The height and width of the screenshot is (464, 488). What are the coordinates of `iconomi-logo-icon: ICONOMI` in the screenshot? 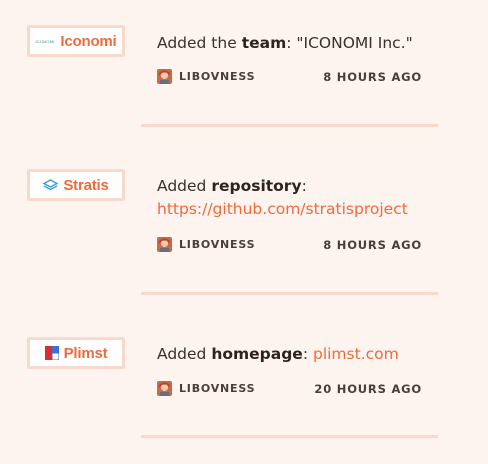 It's located at (45, 41).